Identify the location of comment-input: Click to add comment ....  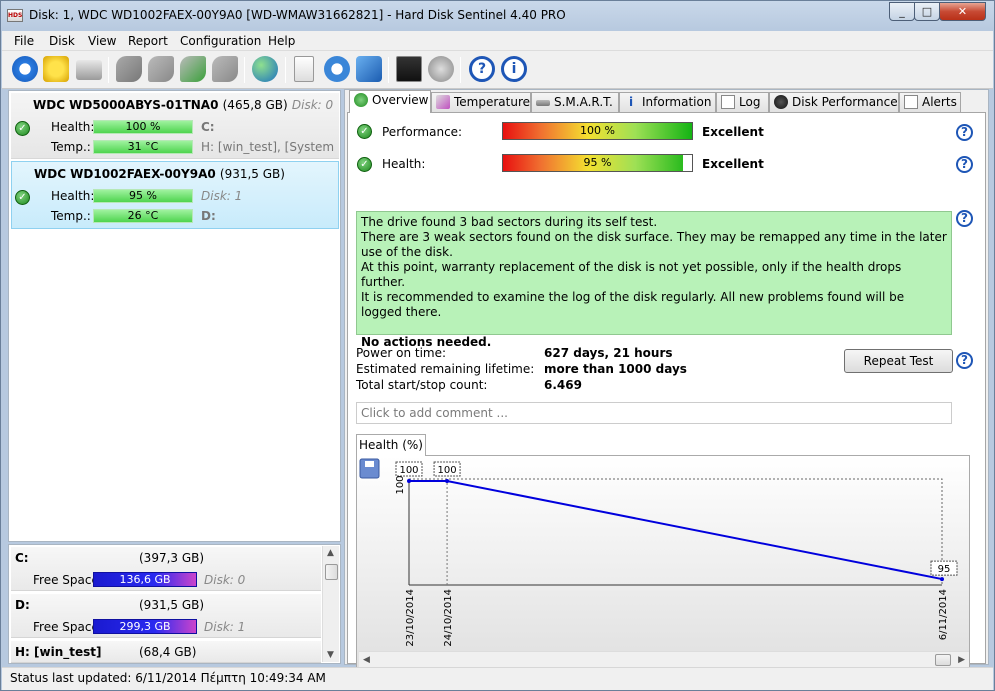
(654, 413).